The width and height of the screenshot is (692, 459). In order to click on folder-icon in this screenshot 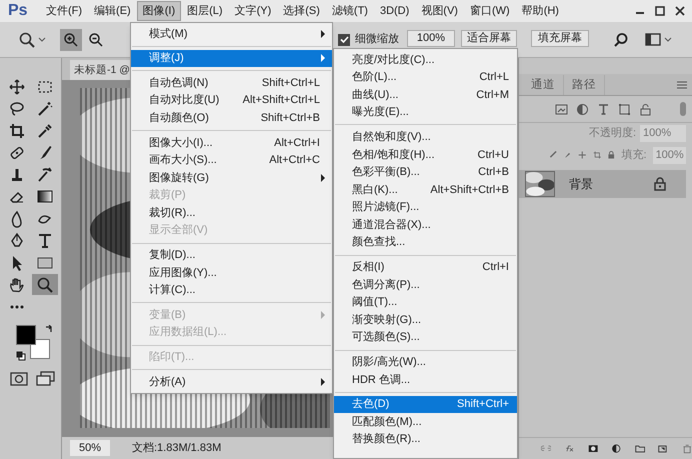, I will do `click(640, 448)`.